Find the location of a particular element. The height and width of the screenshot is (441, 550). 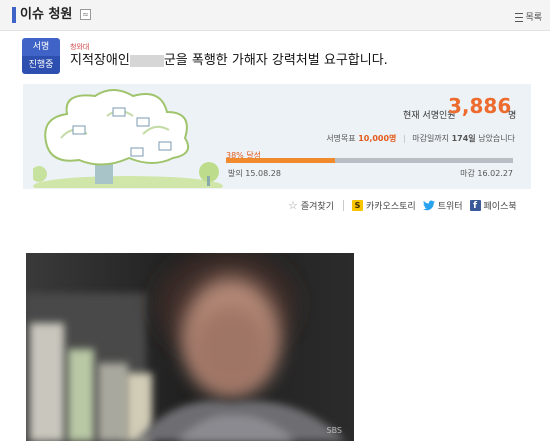

redacted-name is located at coordinates (146, 60).